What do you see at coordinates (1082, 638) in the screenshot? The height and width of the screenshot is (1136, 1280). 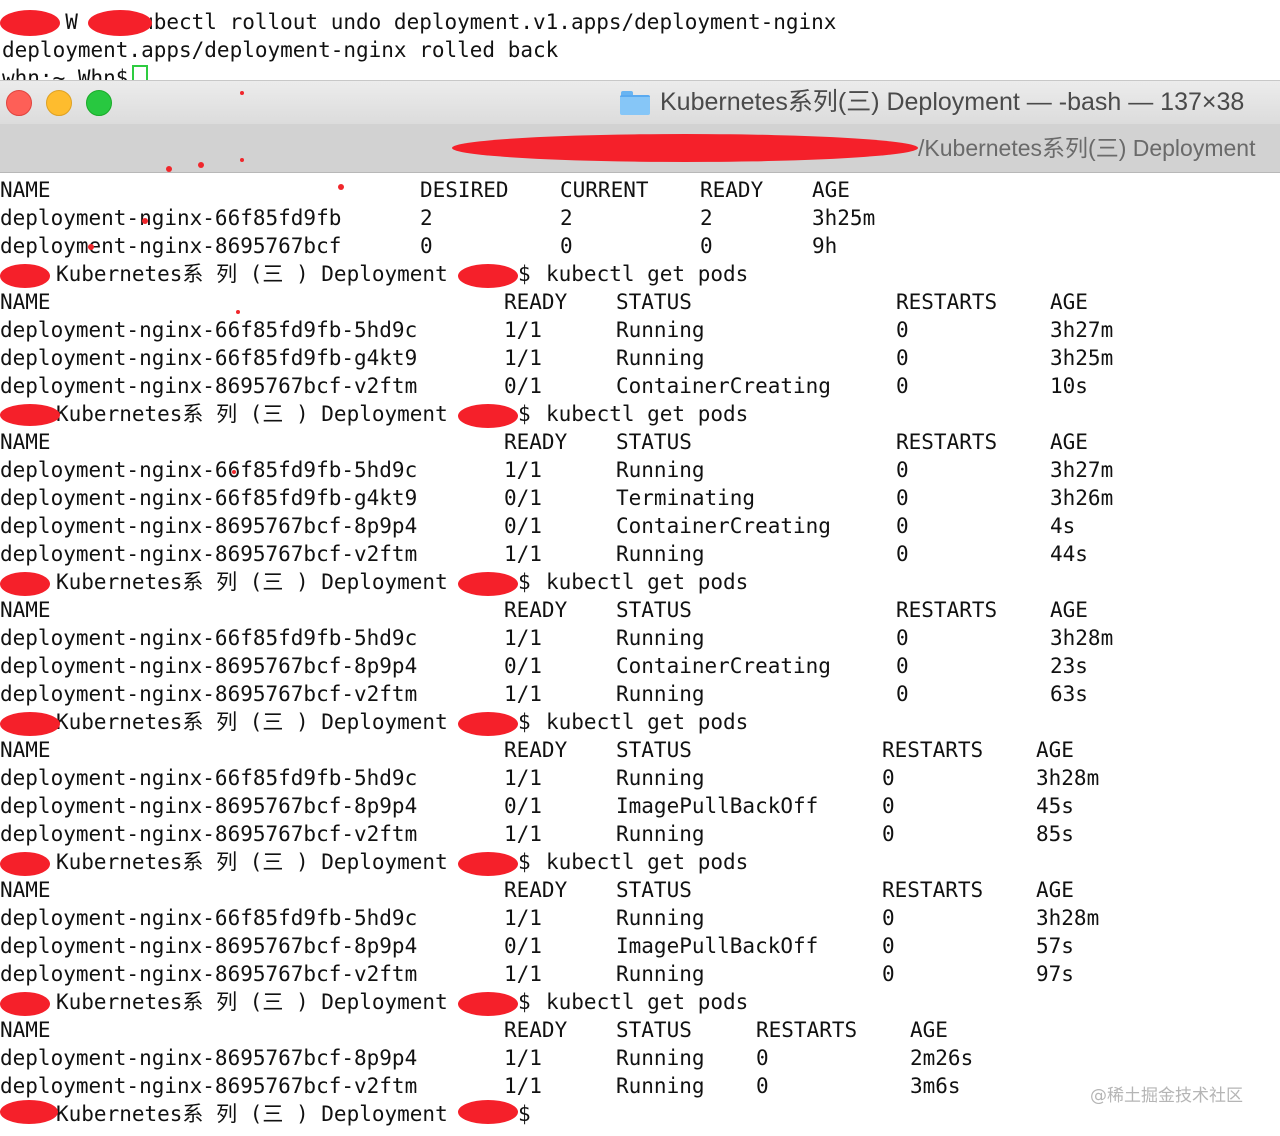 I see `pod-age: 3h28m` at bounding box center [1082, 638].